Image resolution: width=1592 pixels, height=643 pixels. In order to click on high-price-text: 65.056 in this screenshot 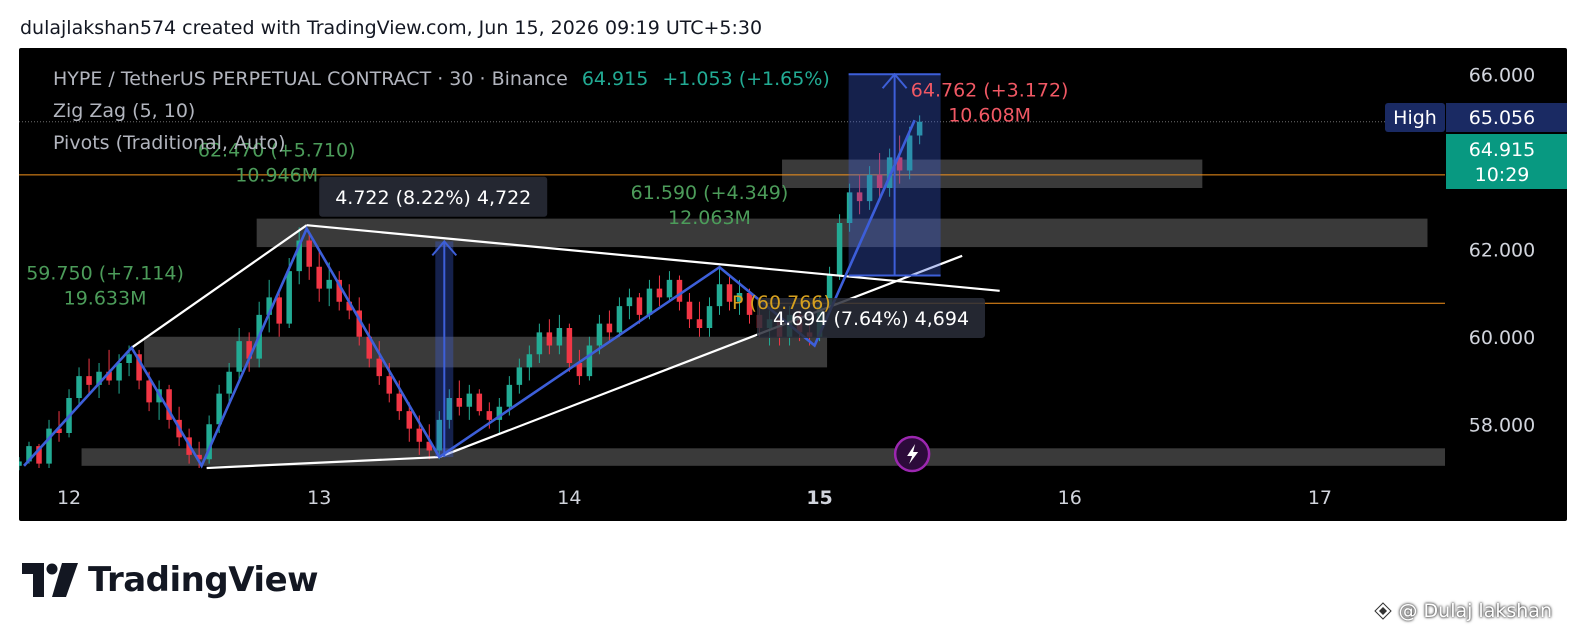, I will do `click(1502, 118)`.